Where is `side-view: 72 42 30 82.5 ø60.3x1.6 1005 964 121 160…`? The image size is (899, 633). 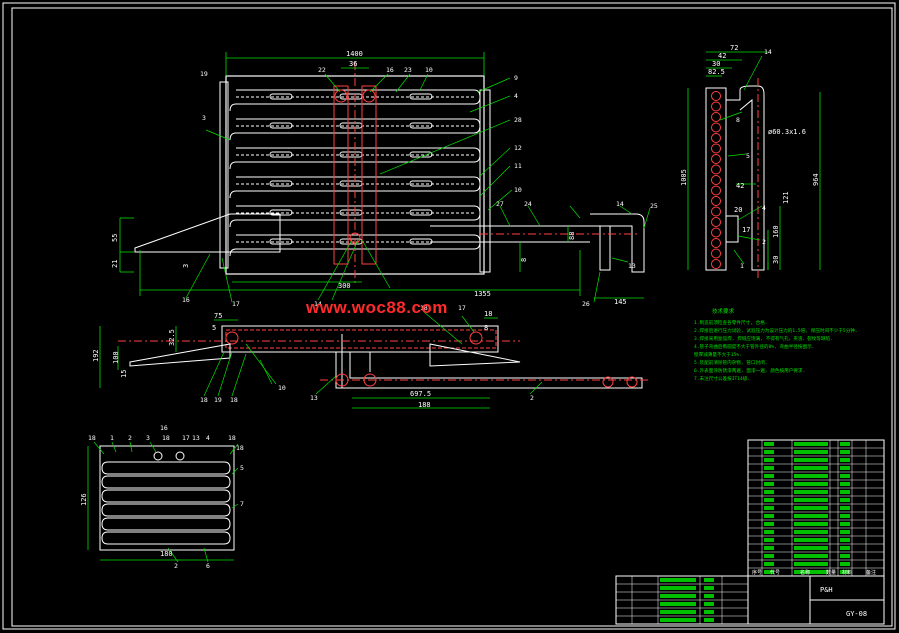
side-view: 72 42 30 82.5 ø60.3x1.6 1005 964 121 160… is located at coordinates (750, 162).